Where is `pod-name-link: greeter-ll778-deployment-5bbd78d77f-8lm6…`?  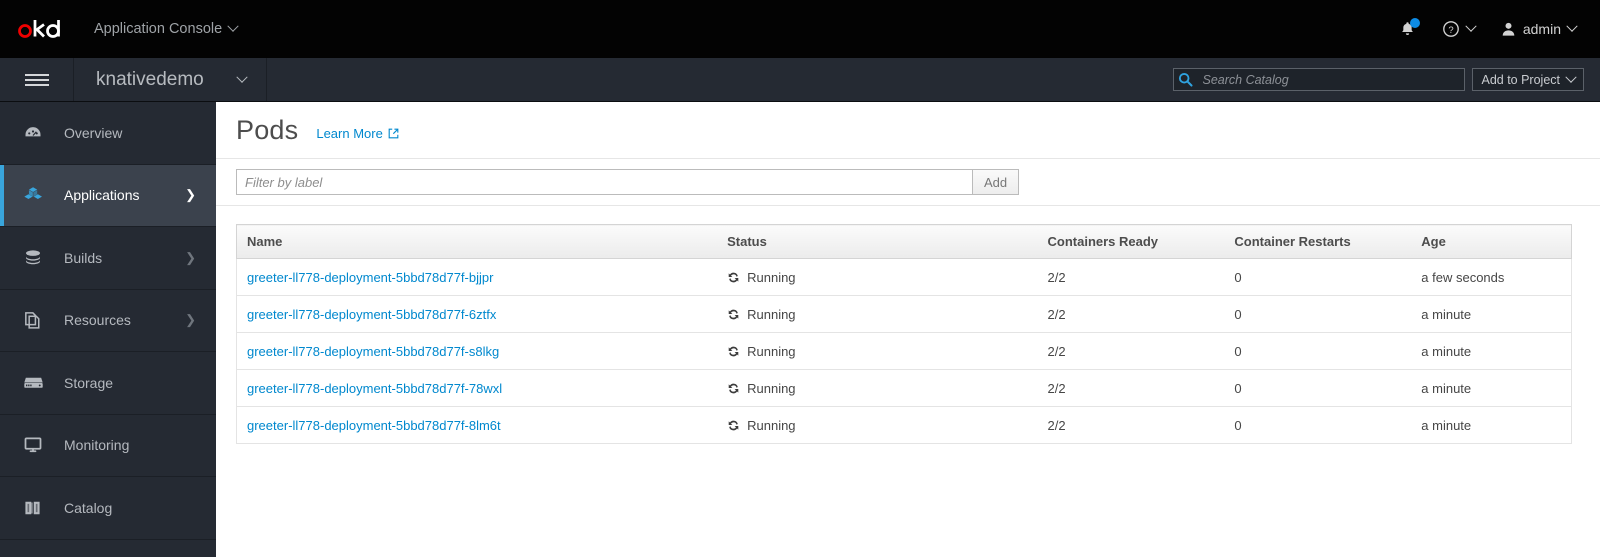 pod-name-link: greeter-ll778-deployment-5bbd78d77f-8lm6… is located at coordinates (374, 425).